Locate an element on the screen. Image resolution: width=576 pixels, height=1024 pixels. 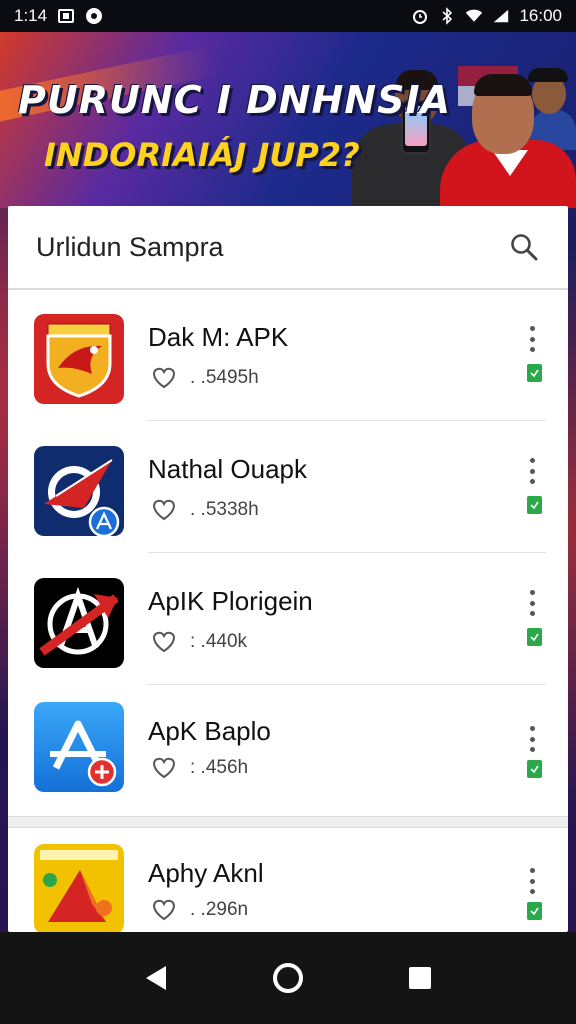
app-name: ApK Baplo is located at coordinates (209, 731).